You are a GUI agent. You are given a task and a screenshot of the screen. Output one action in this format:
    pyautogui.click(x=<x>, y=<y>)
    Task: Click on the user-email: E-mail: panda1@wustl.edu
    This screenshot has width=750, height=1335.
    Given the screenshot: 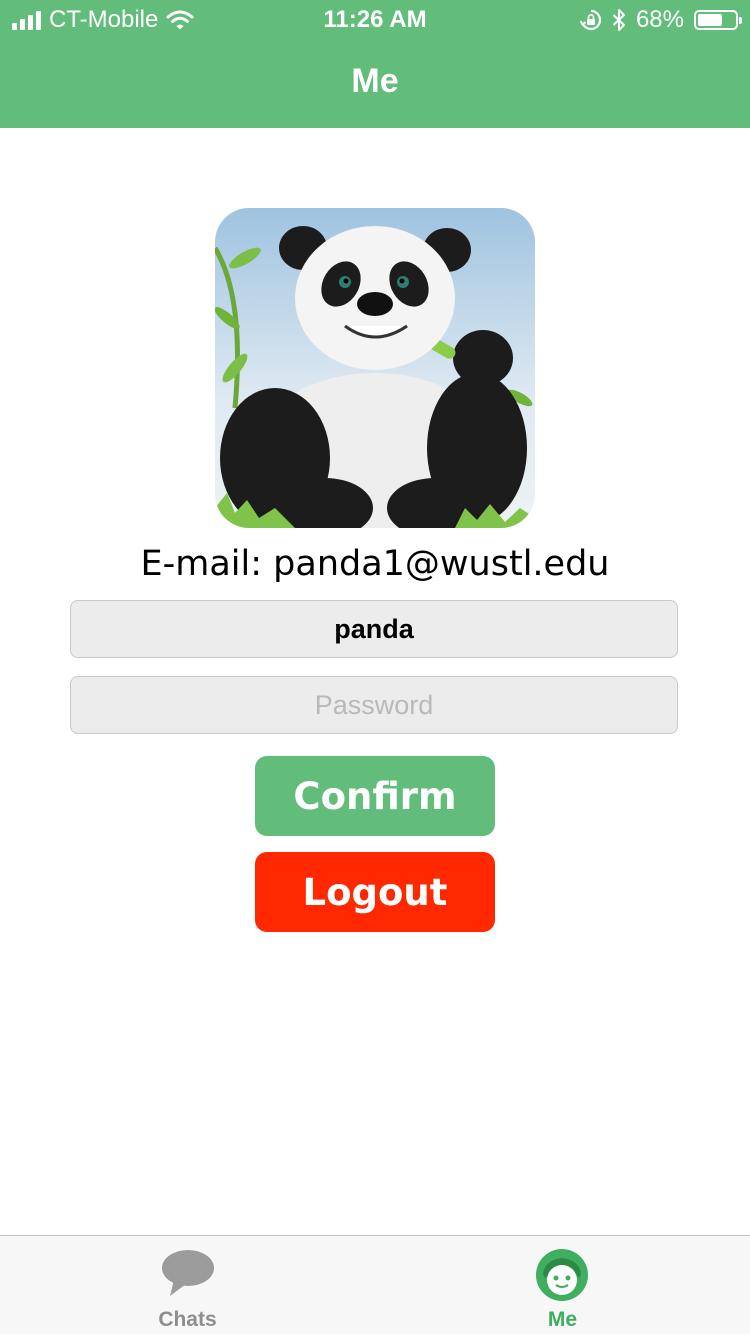 What is the action you would take?
    pyautogui.click(x=375, y=564)
    